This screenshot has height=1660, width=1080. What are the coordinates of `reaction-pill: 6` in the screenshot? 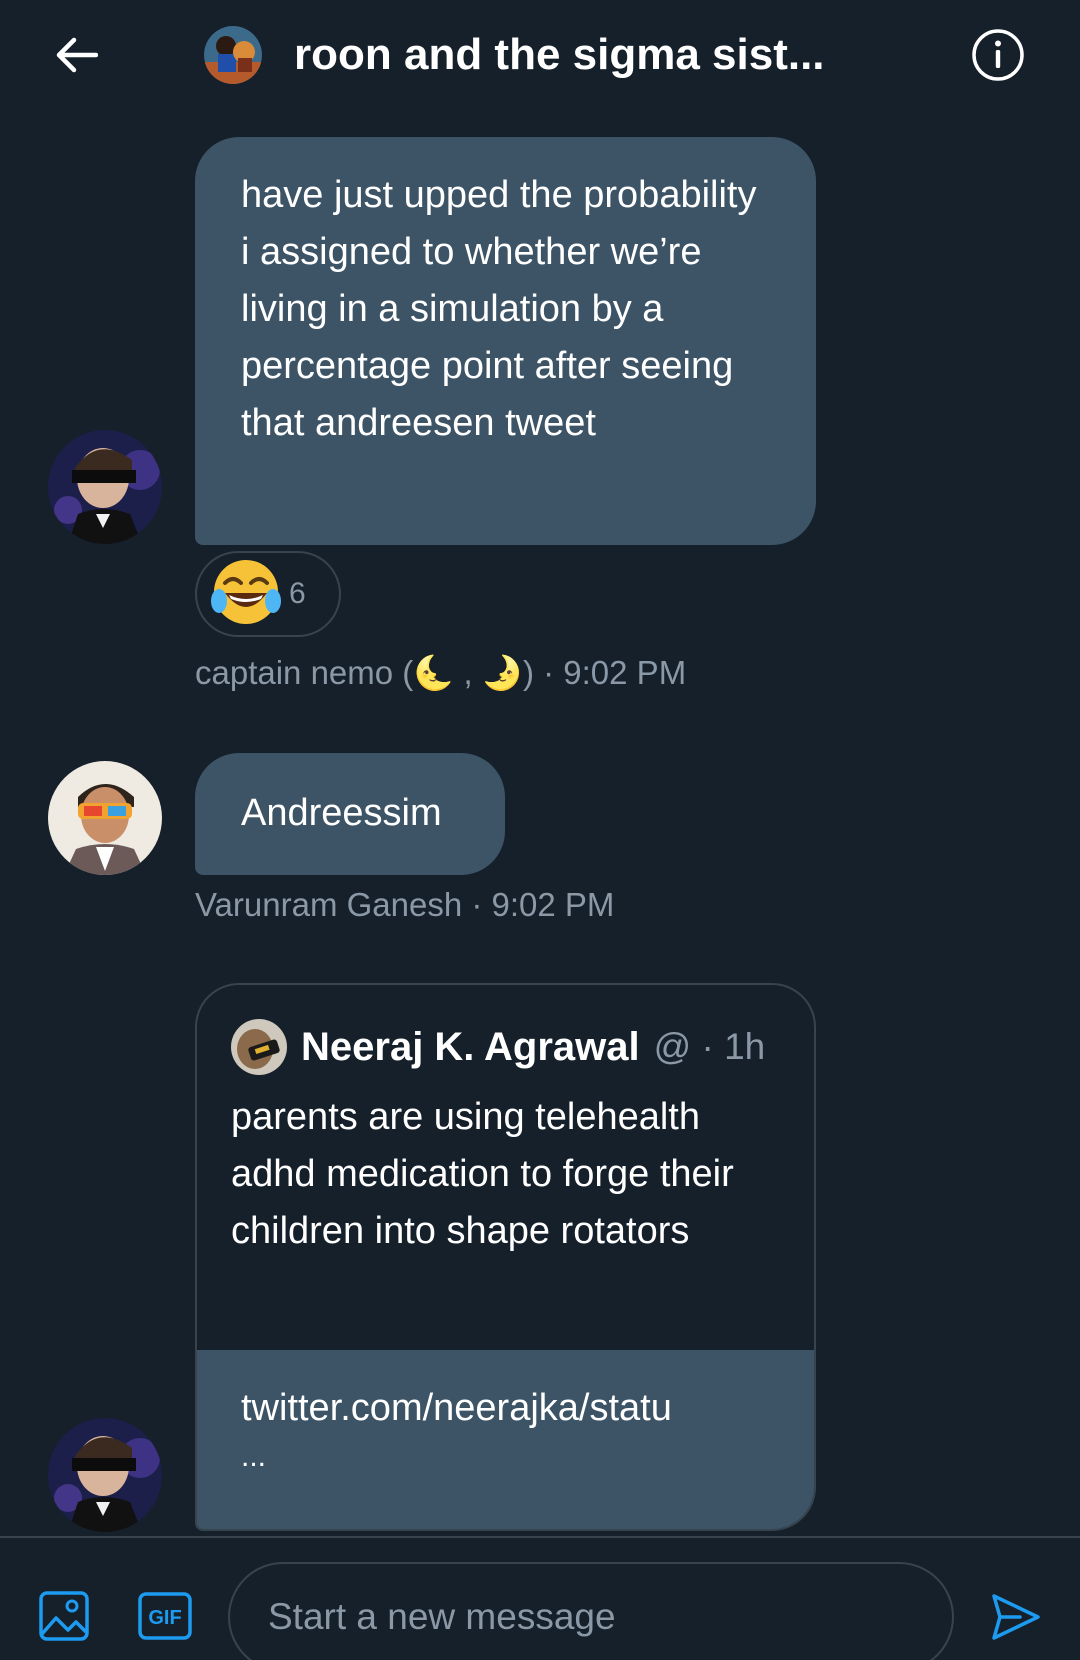 It's located at (268, 594).